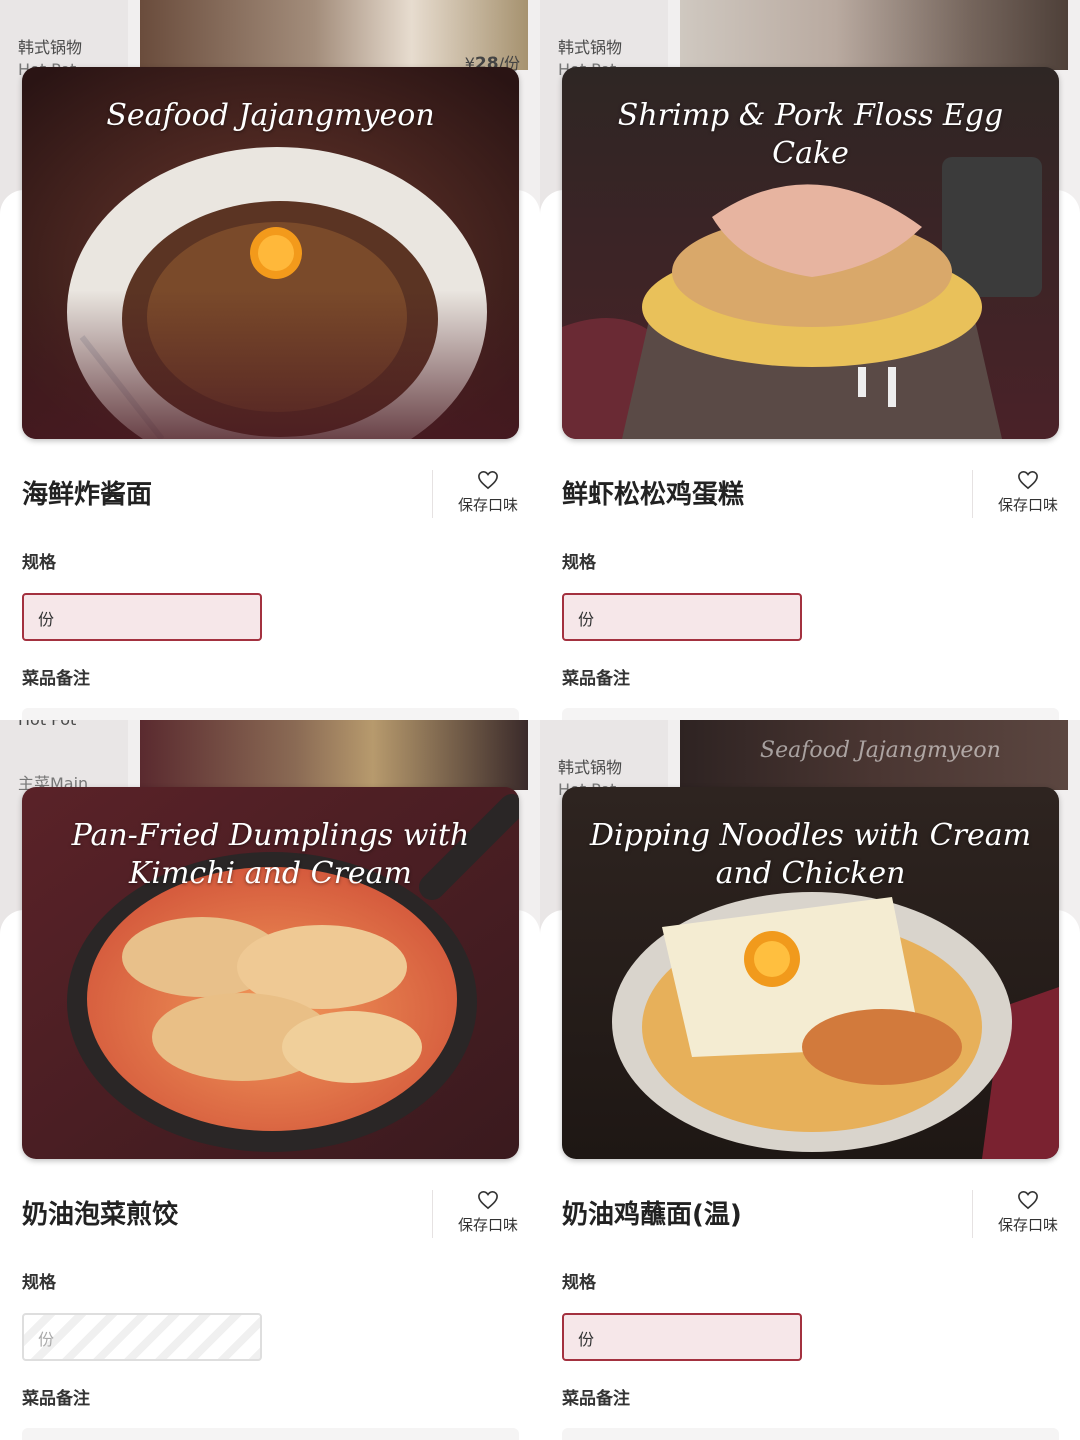 This screenshot has width=1080, height=1440. I want to click on background-dish-photo: Seafood Jajangmyeon, so click(874, 755).